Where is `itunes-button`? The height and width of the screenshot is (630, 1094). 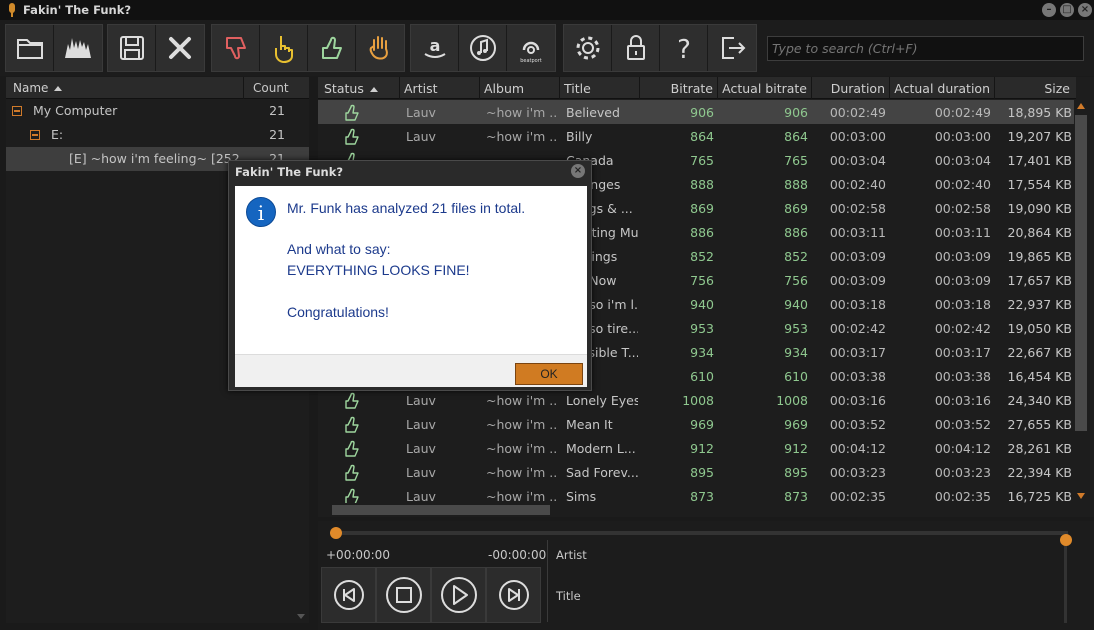 itunes-button is located at coordinates (483, 48).